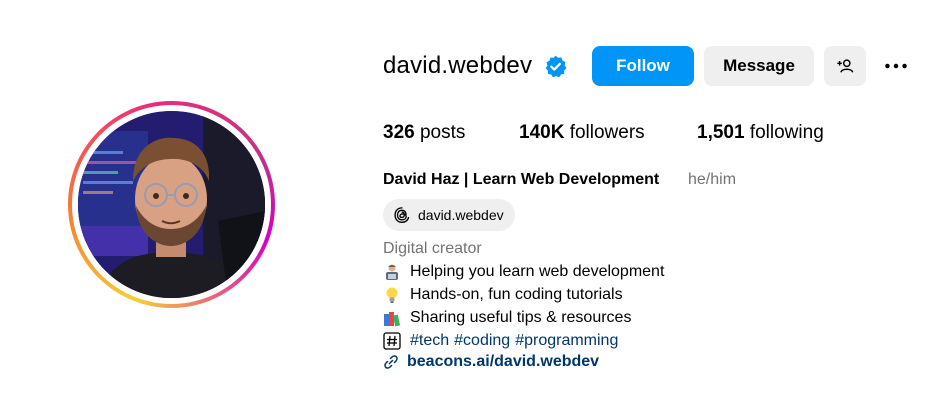 This screenshot has height=401, width=939. Describe the element at coordinates (721, 132) in the screenshot. I see `following-count: 1,501` at that location.